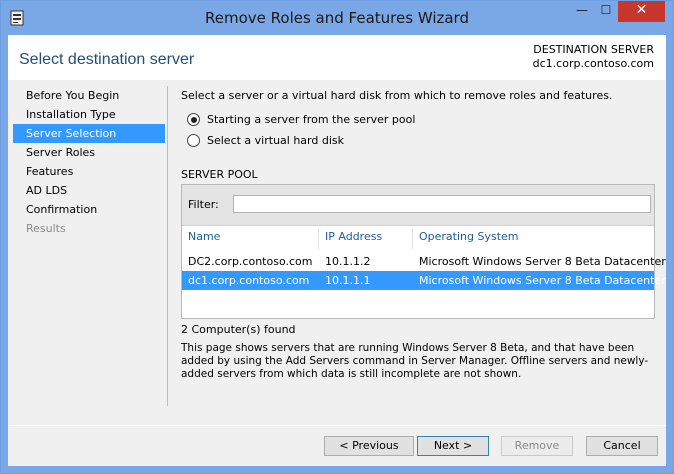 The height and width of the screenshot is (474, 674). I want to click on nav-item-server-roles: Server Roles, so click(89, 152).